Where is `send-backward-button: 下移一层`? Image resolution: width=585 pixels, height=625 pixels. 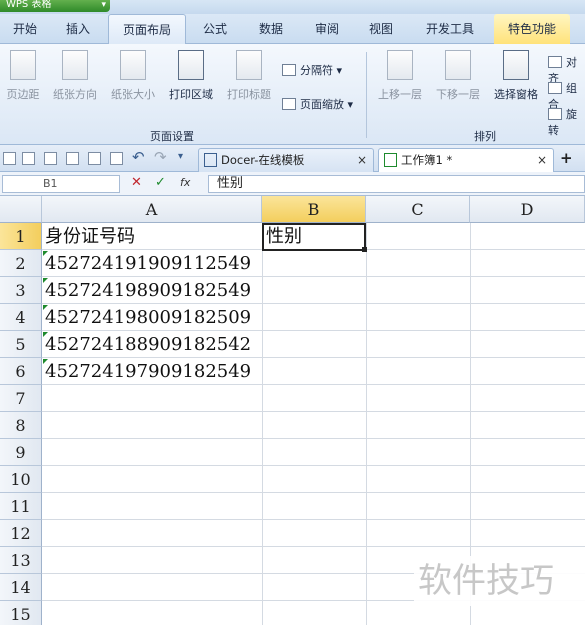 send-backward-button: 下移一层 is located at coordinates (458, 76).